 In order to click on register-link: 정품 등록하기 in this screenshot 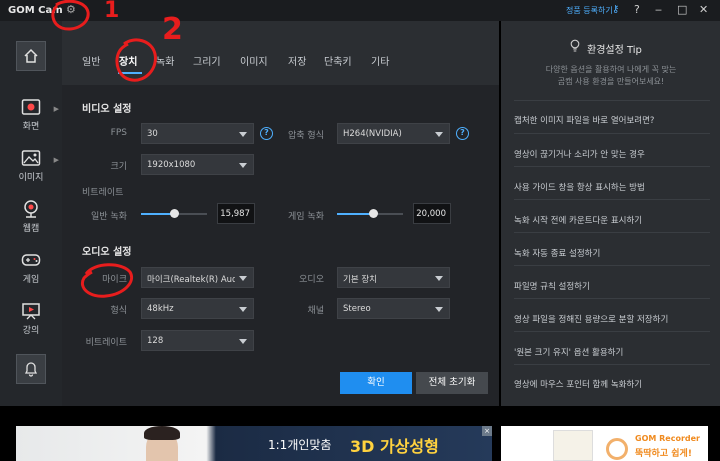, I will do `click(589, 10)`.